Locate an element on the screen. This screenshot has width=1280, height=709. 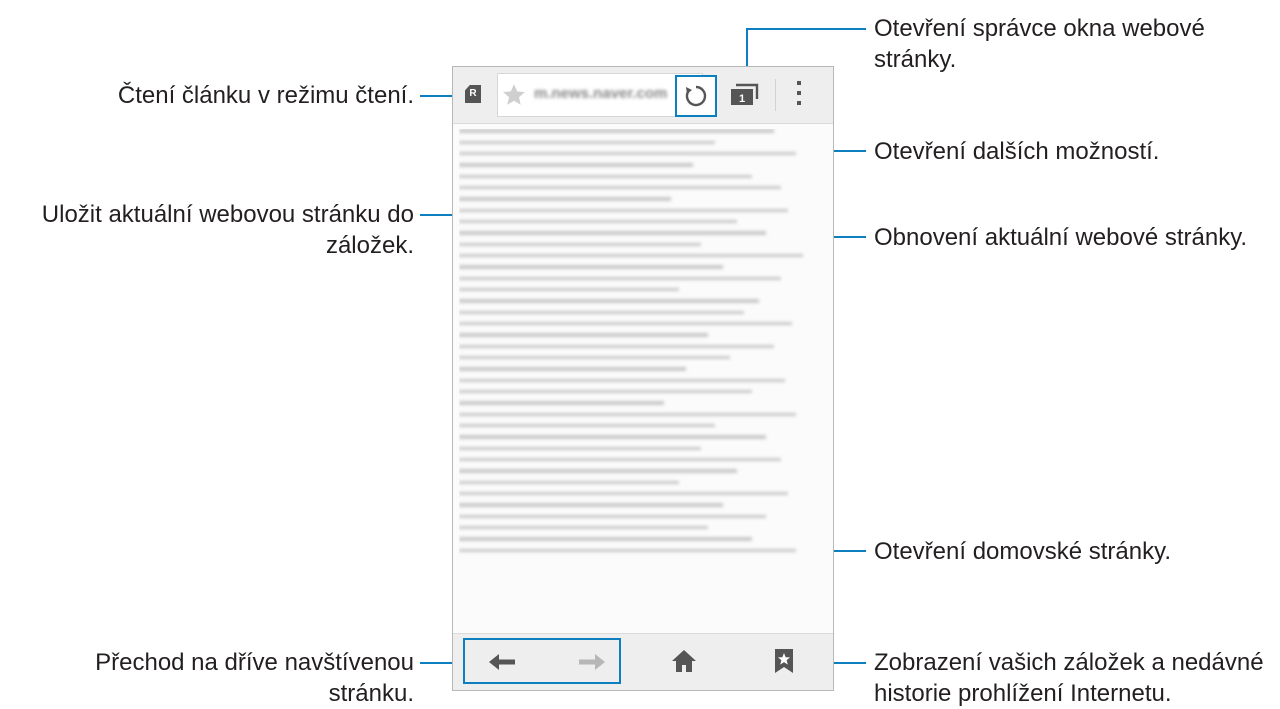
url-text: m.news.naver.com is located at coordinates (604, 93).